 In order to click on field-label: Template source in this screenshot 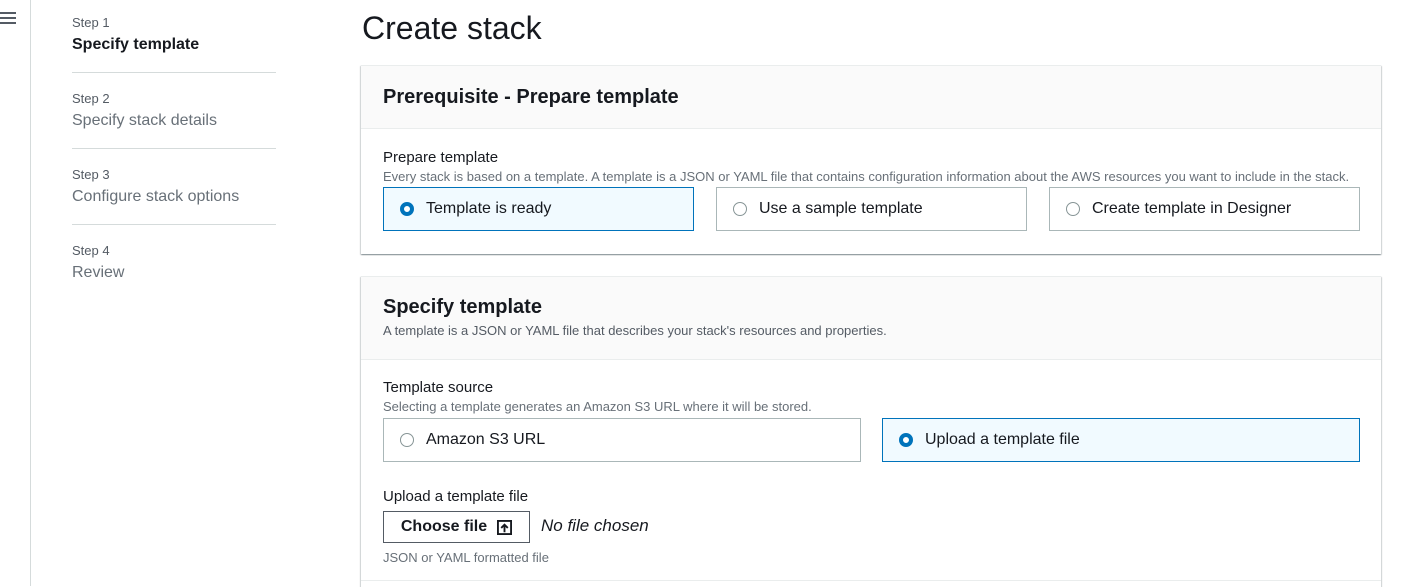, I will do `click(438, 387)`.